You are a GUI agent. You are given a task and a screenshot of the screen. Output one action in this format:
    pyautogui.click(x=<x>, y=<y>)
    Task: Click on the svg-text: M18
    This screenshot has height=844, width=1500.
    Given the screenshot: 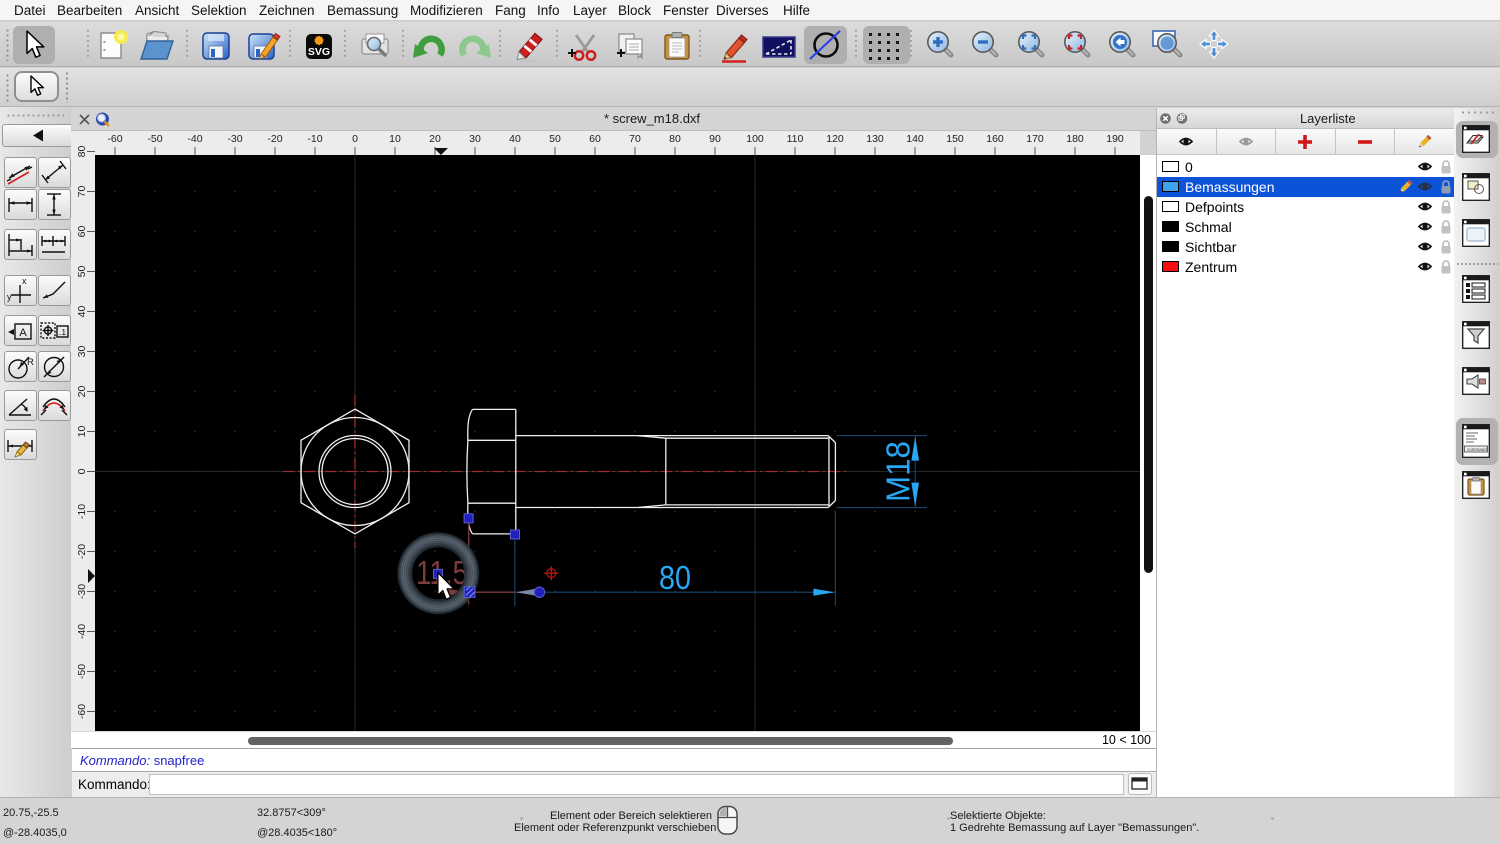 What is the action you would take?
    pyautogui.click(x=898, y=471)
    